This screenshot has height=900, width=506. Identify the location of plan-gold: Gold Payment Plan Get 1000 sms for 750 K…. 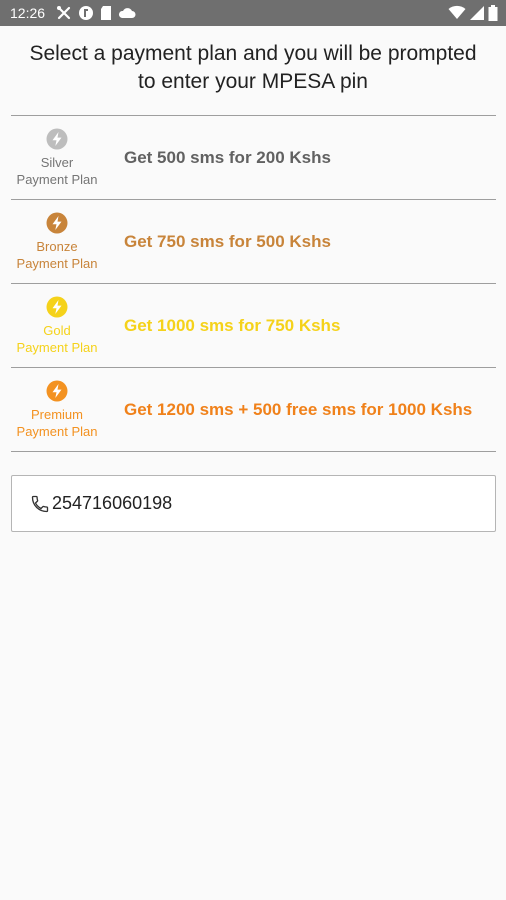
(253, 325).